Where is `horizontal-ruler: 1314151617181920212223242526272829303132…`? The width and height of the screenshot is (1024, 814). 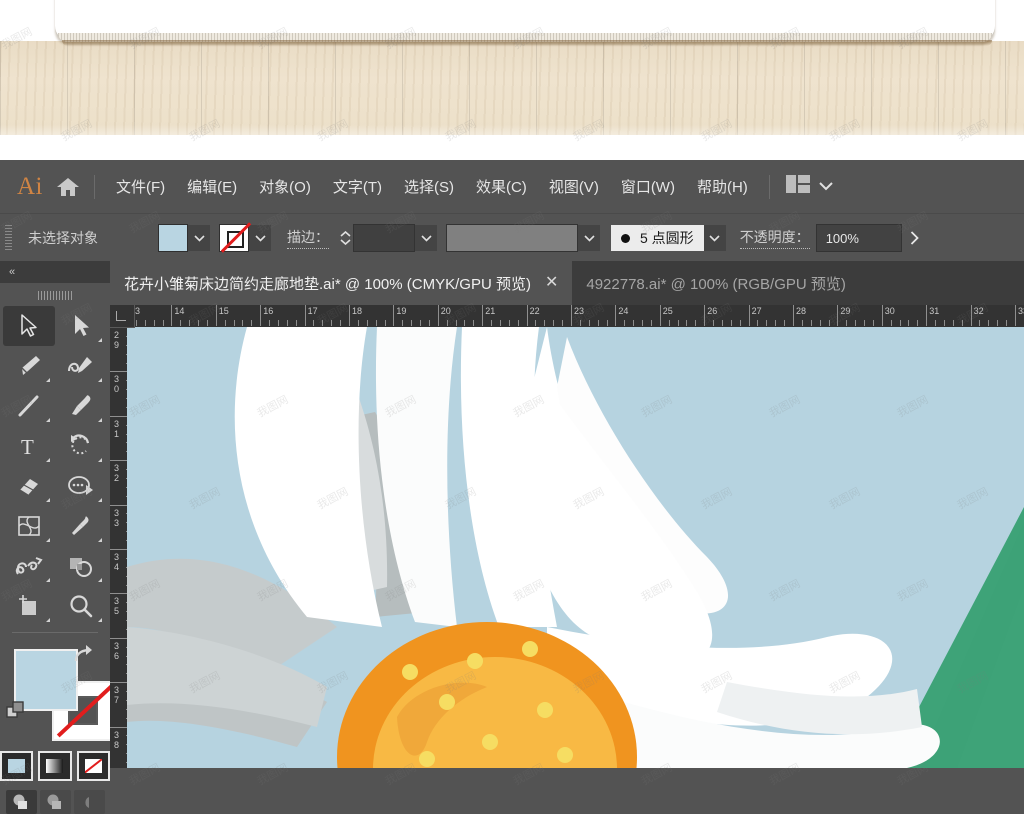 horizontal-ruler: 1314151617181920212223242526272829303132… is located at coordinates (567, 316).